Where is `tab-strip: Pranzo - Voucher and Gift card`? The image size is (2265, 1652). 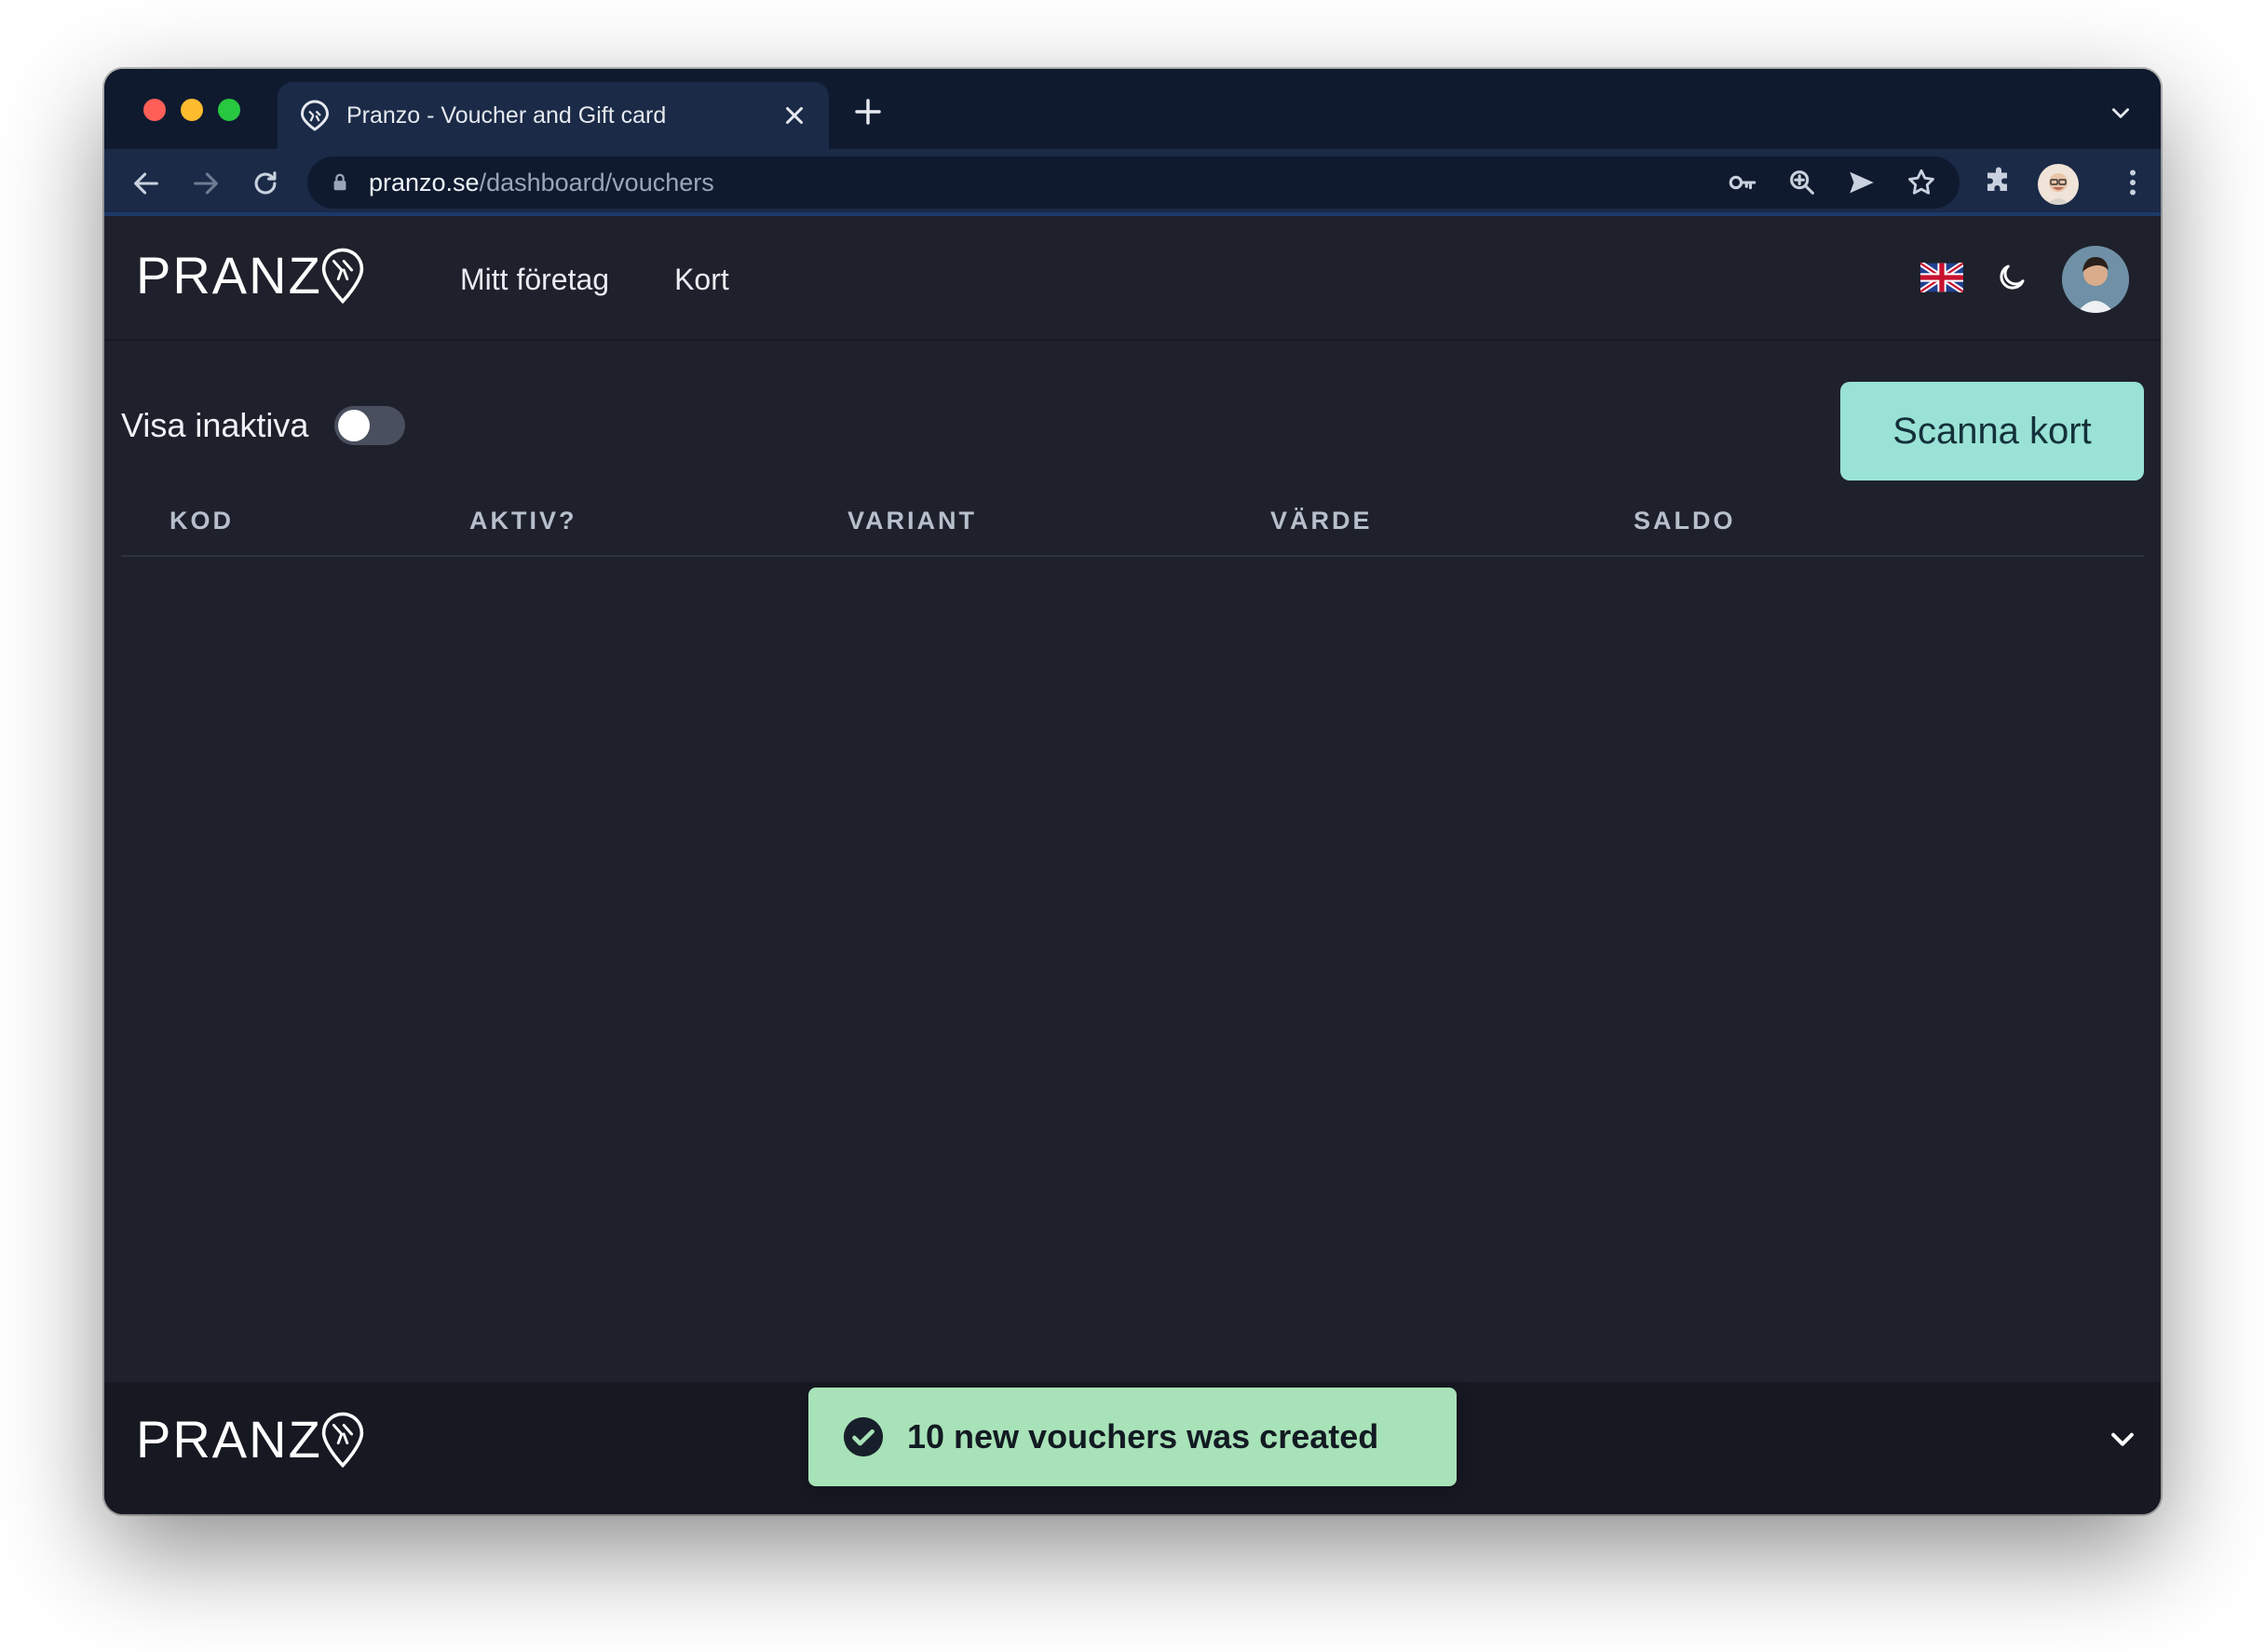 tab-strip: Pranzo - Voucher and Gift card is located at coordinates (1133, 109).